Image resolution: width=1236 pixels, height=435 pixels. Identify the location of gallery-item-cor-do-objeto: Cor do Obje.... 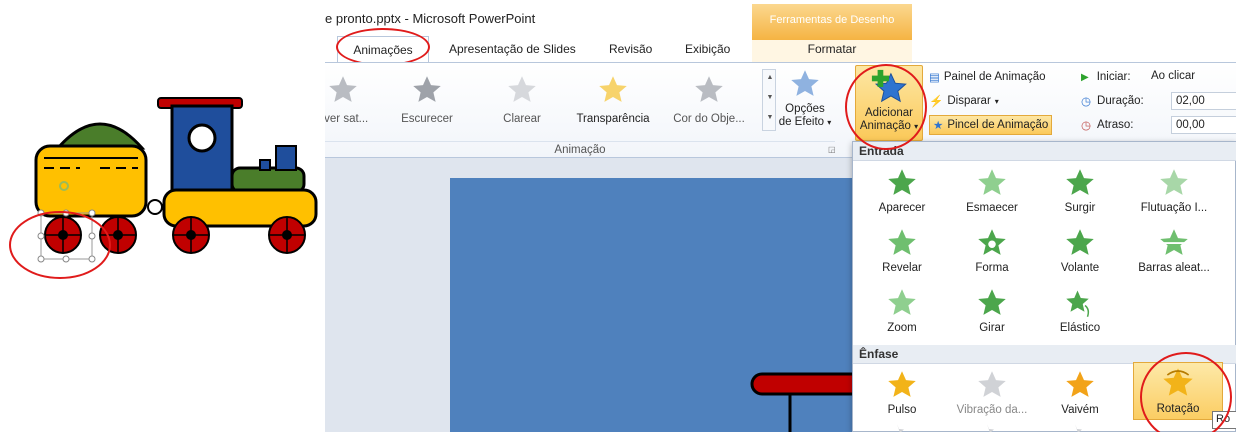
(709, 101).